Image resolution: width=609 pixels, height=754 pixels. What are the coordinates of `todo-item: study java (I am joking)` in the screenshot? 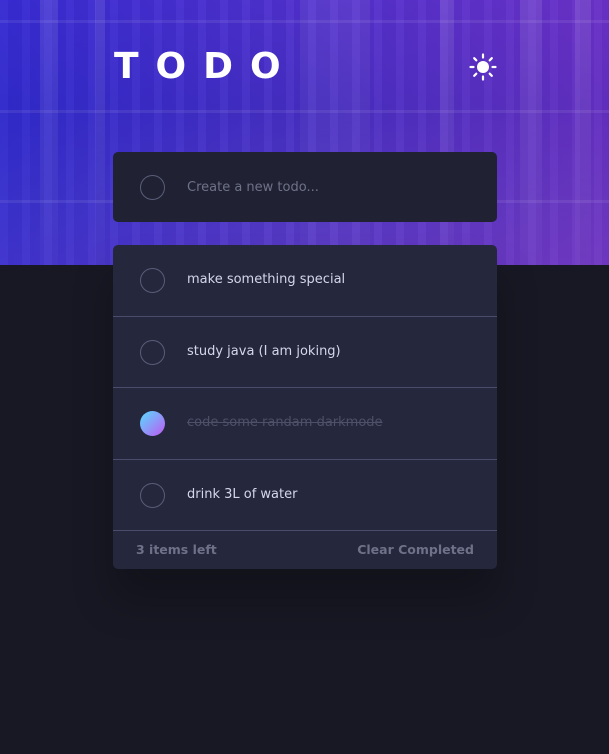 It's located at (305, 352).